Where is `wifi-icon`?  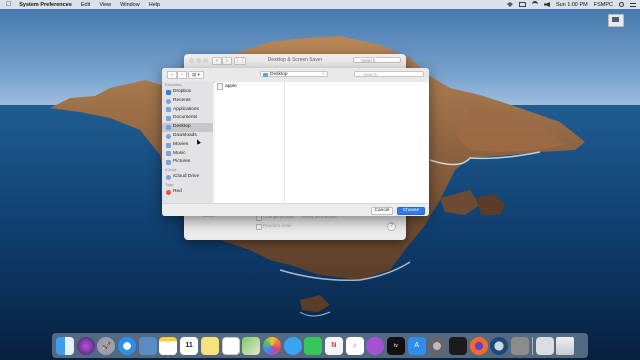
wifi-icon is located at coordinates (534, 4).